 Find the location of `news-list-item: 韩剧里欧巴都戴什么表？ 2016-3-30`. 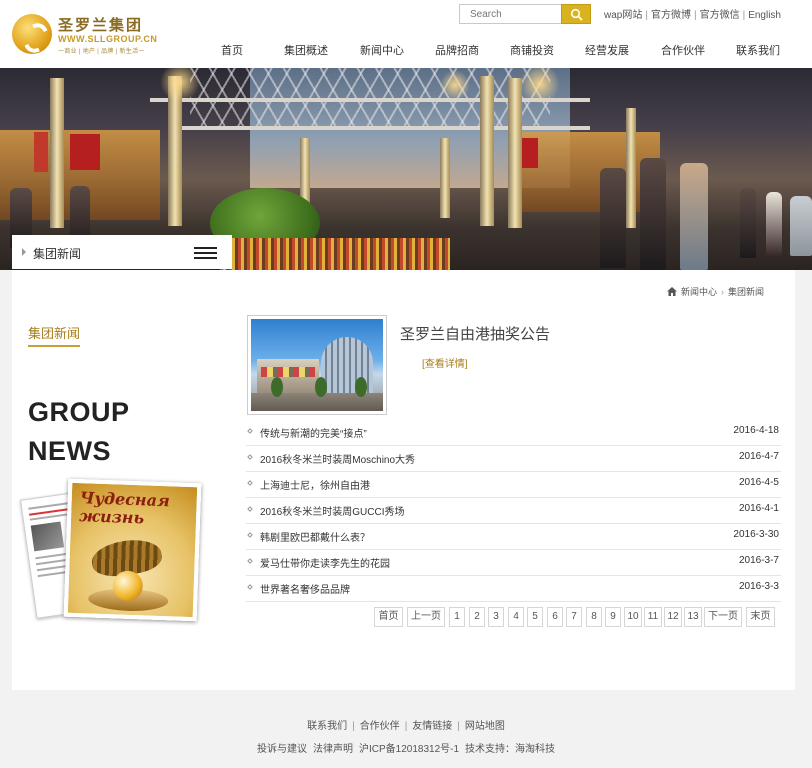

news-list-item: 韩剧里欧巴都戴什么表？ 2016-3-30 is located at coordinates (513, 537).